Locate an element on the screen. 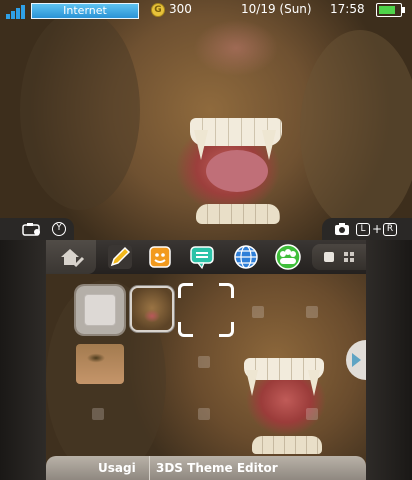 The width and height of the screenshot is (412, 480). home-menu-toolbar is located at coordinates (206, 257).